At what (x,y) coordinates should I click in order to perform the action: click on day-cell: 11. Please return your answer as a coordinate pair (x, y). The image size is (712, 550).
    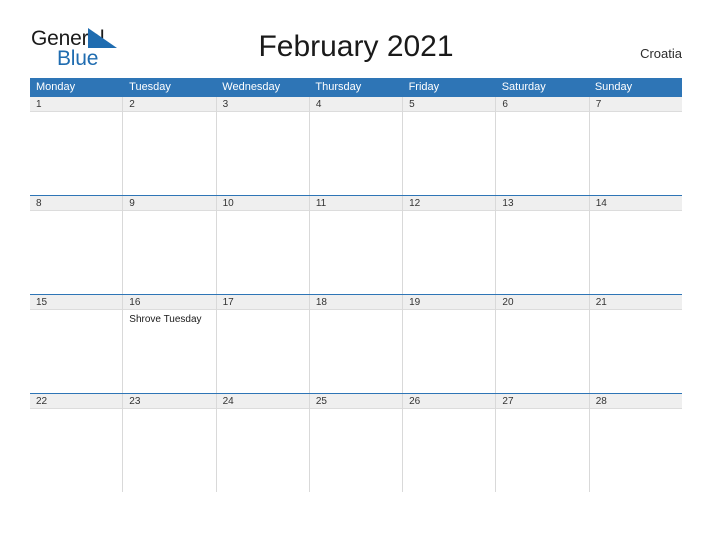
    Looking at the image, I should click on (356, 245).